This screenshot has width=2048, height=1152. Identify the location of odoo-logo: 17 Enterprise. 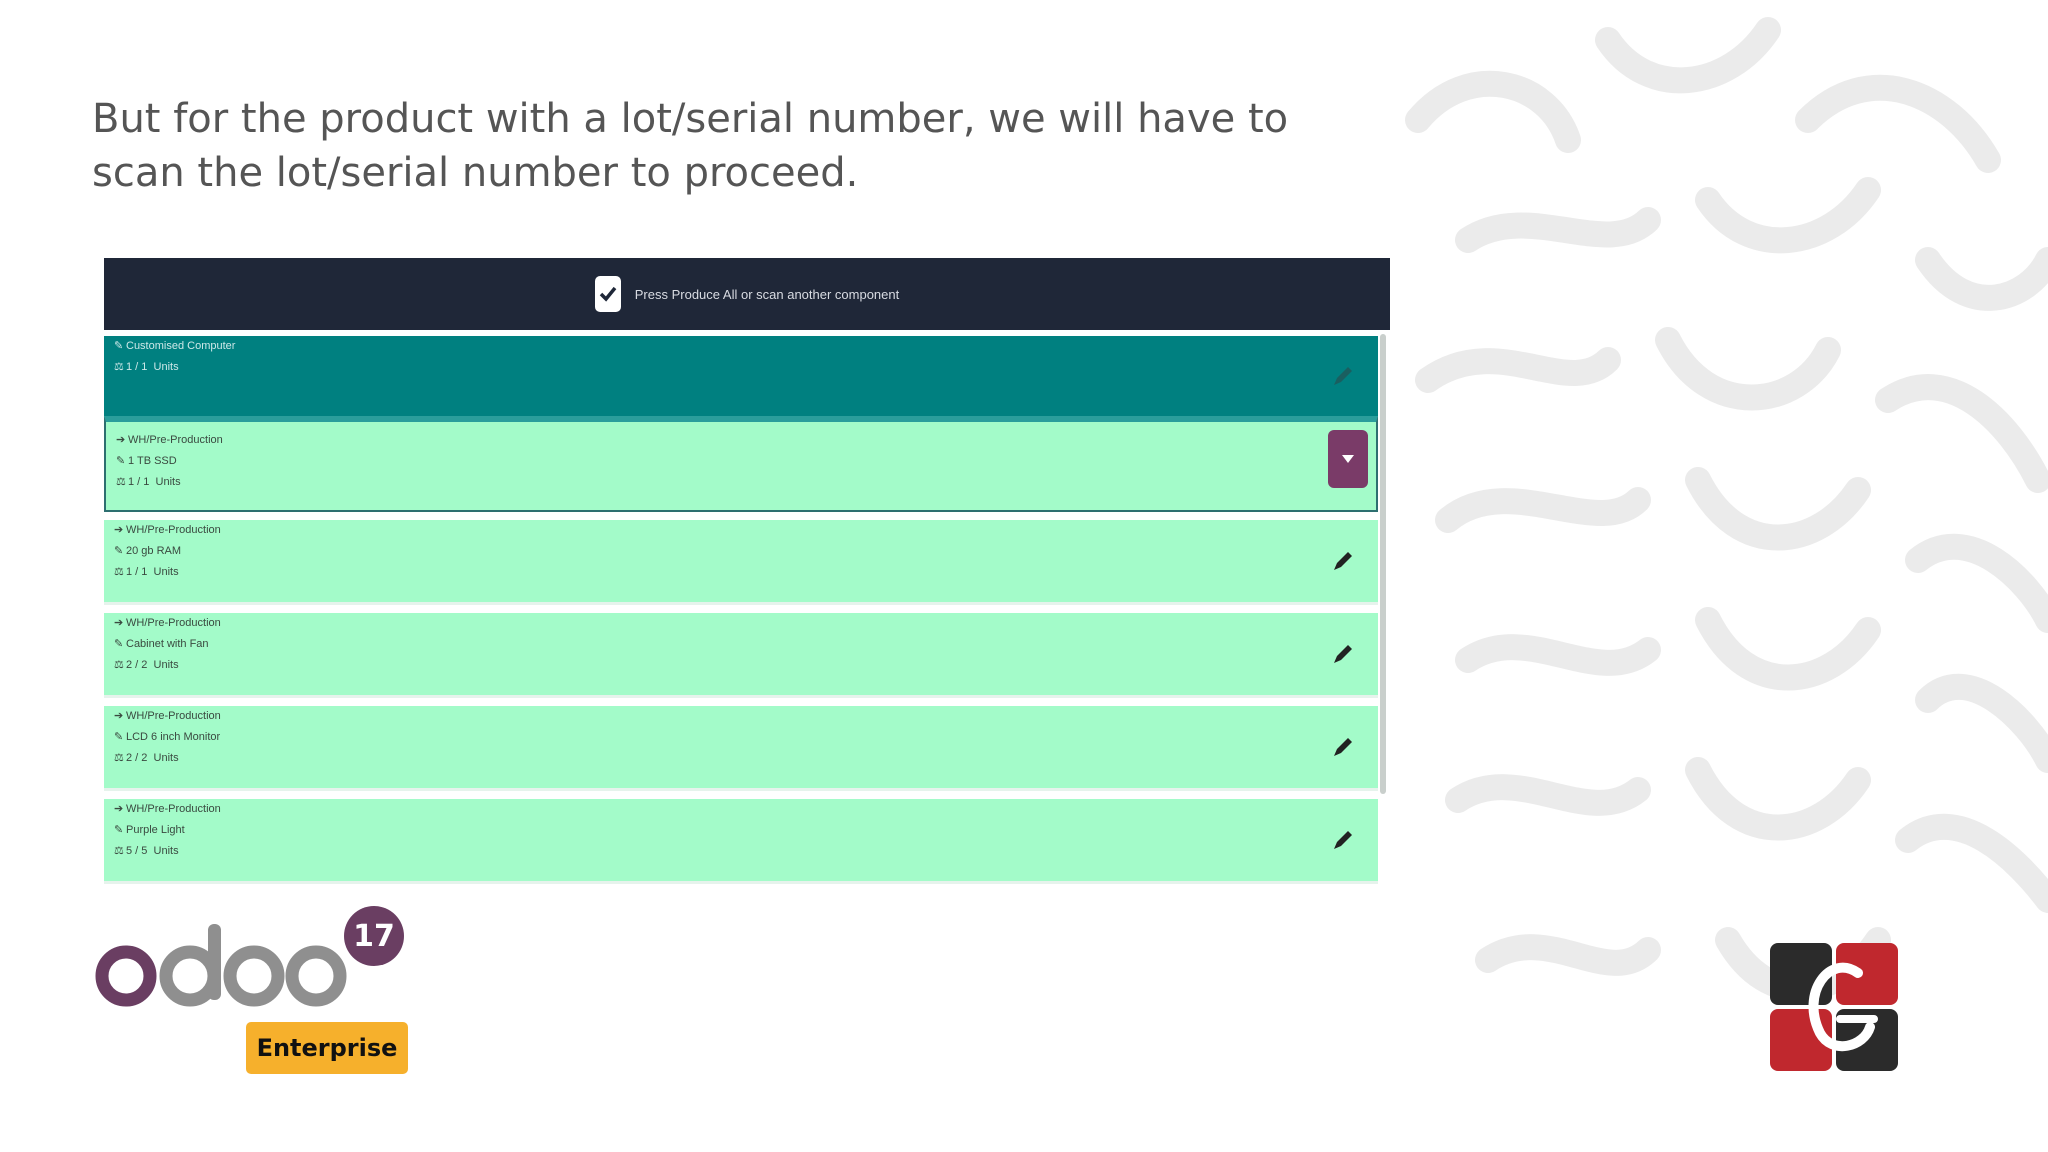
(254, 990).